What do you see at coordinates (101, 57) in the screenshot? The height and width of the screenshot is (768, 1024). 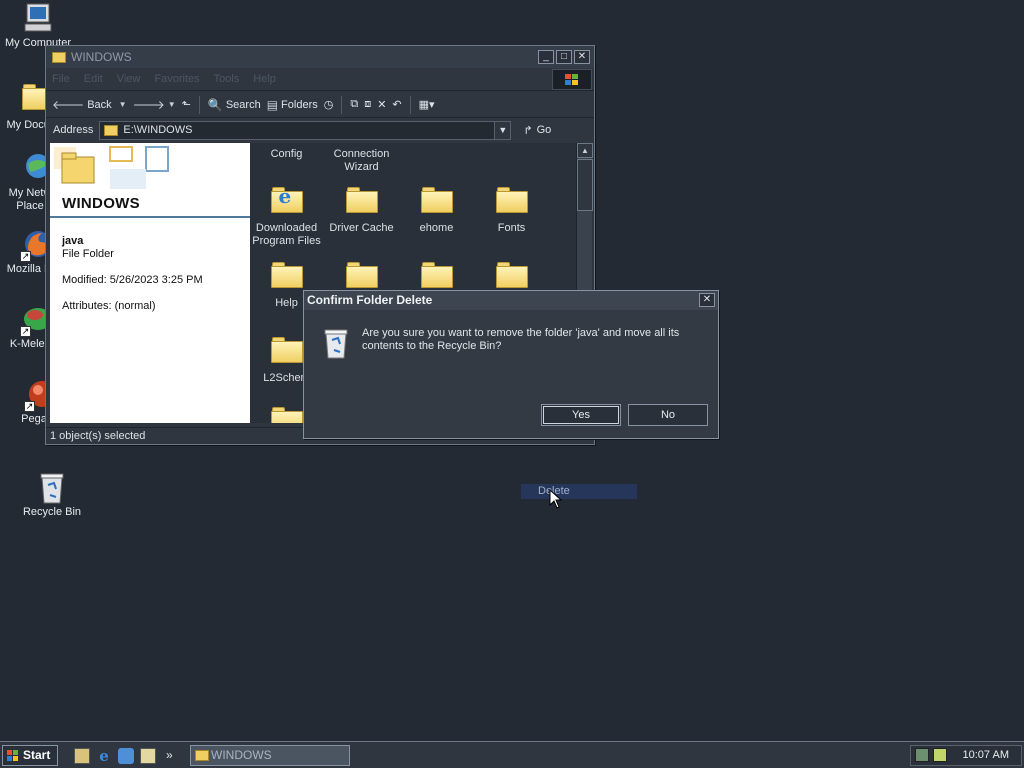 I see `window-title: WINDOWS` at bounding box center [101, 57].